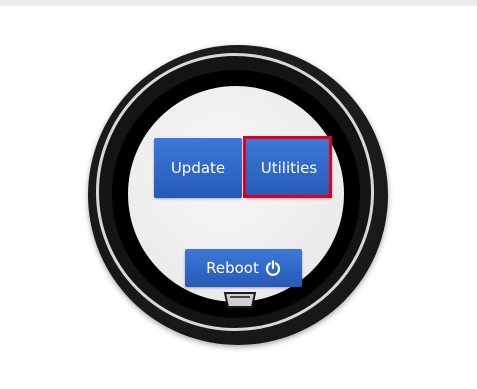 The width and height of the screenshot is (477, 389). Describe the element at coordinates (232, 268) in the screenshot. I see `reboot-button-label: Reboot` at that location.